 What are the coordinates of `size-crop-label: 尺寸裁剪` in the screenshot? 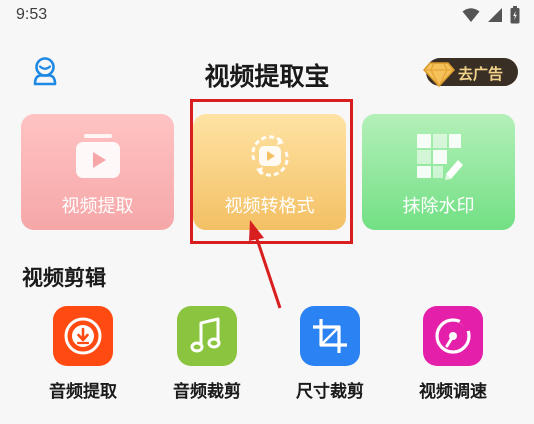 It's located at (330, 392).